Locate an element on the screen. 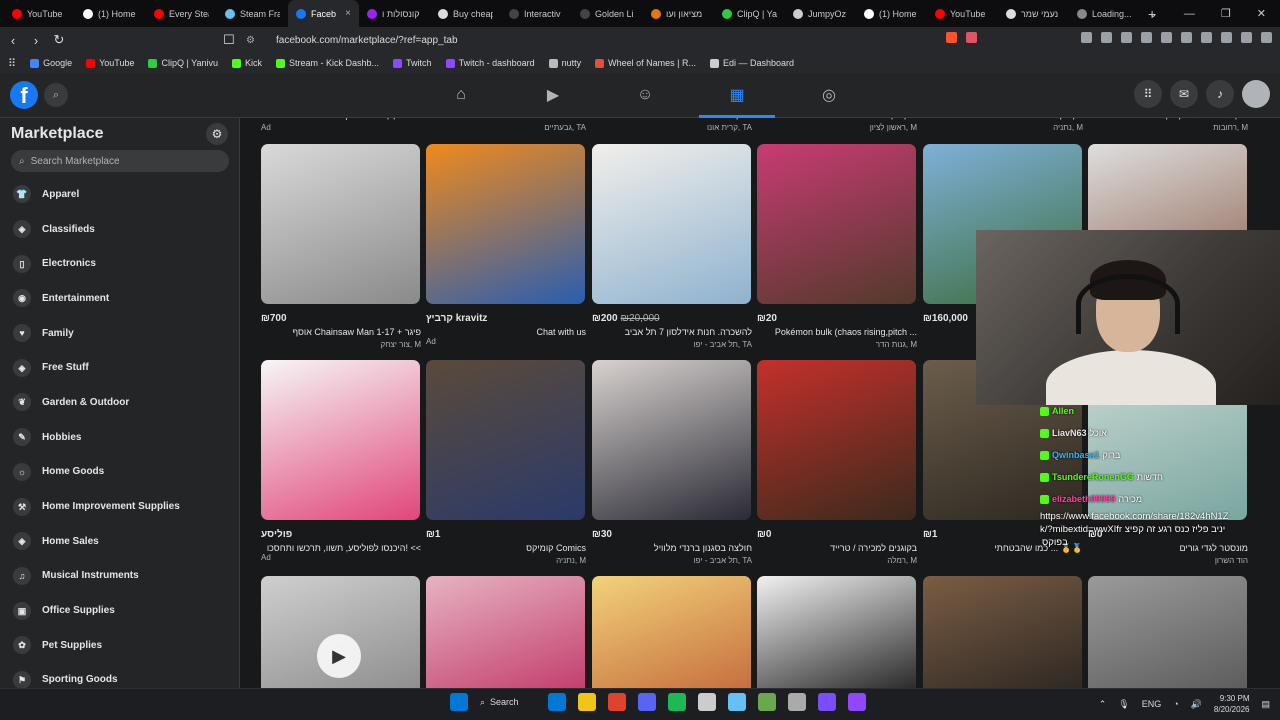 The width and height of the screenshot is (1280, 720). sidebar-item-home-goods: ☼ Home Goods is located at coordinates (119, 472).